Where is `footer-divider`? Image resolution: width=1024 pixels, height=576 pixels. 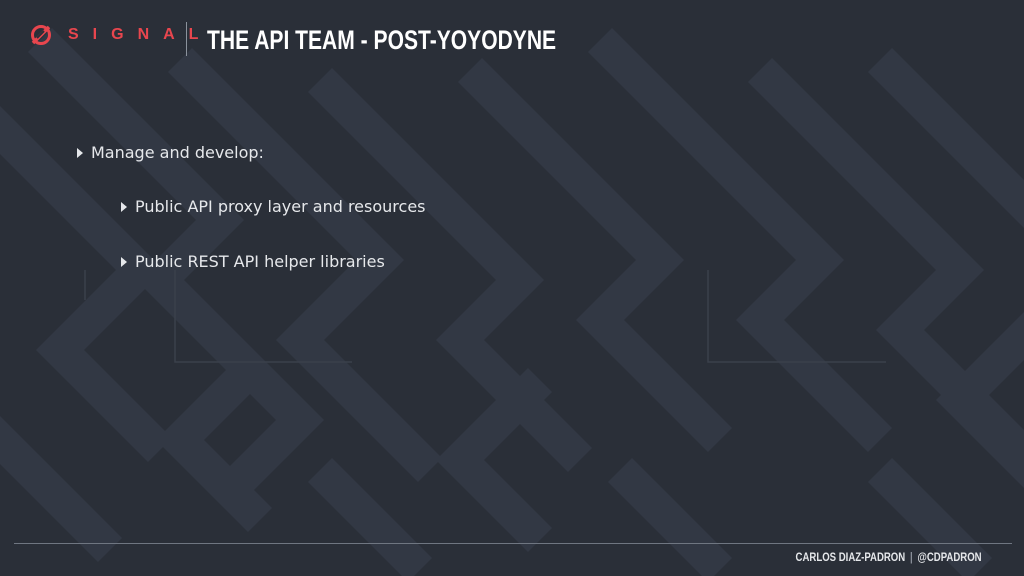 footer-divider is located at coordinates (513, 543).